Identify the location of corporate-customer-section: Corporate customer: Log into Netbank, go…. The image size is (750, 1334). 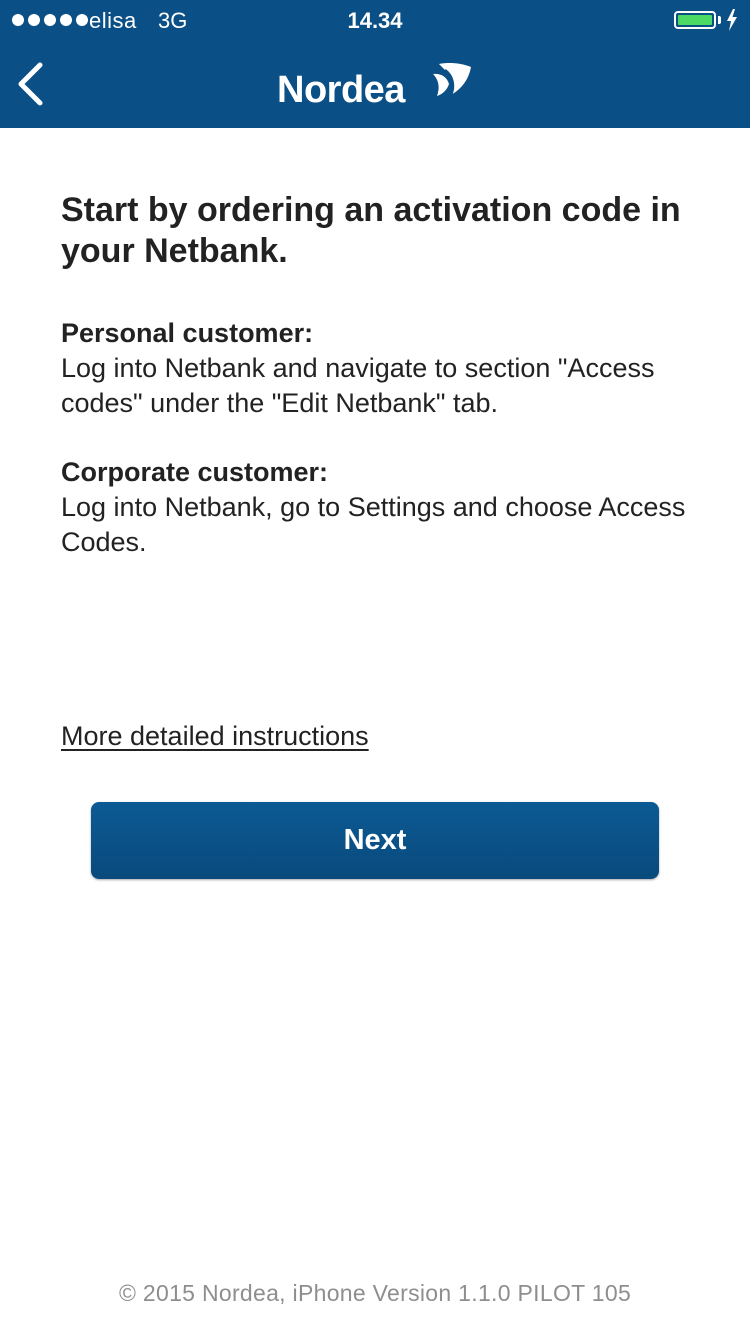
(381, 507).